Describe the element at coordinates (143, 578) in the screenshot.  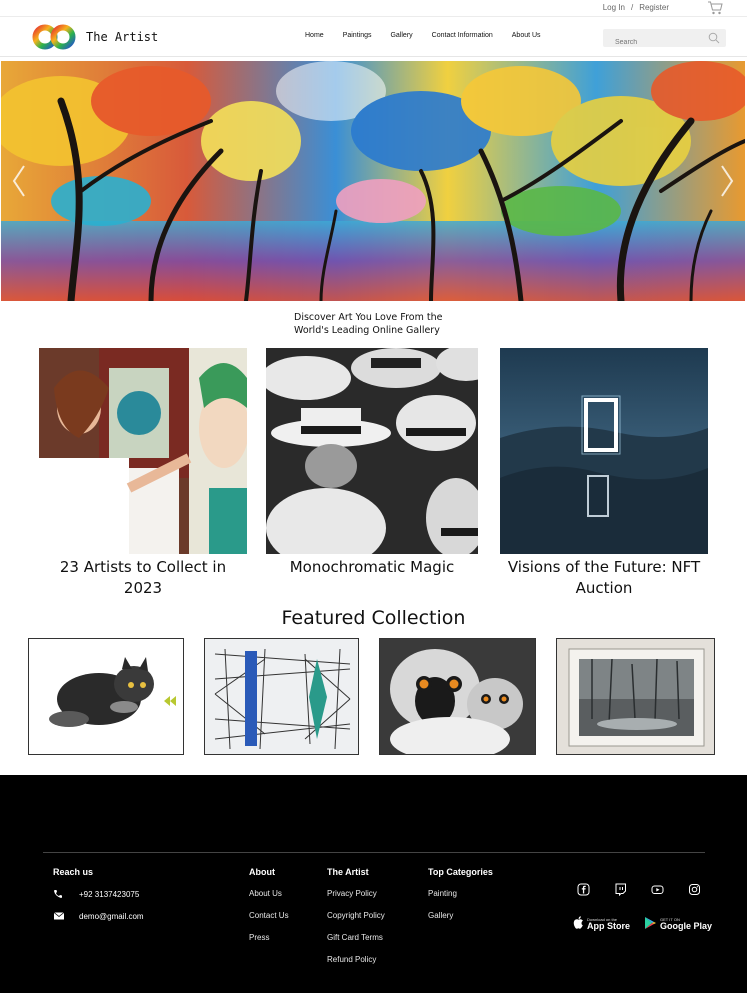
I see `card-caption: 23 Artists to Collect in 2023` at that location.